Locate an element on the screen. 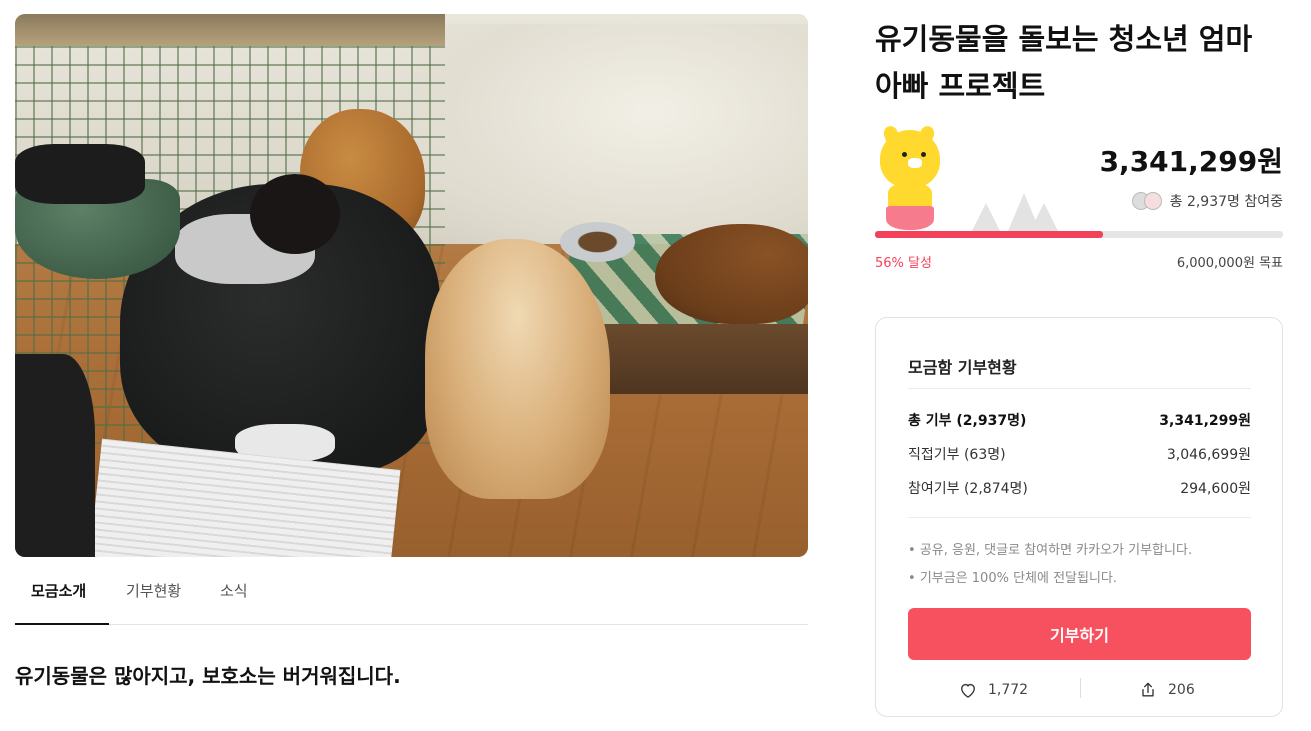 The width and height of the screenshot is (1311, 731). progress-bar is located at coordinates (1079, 234).